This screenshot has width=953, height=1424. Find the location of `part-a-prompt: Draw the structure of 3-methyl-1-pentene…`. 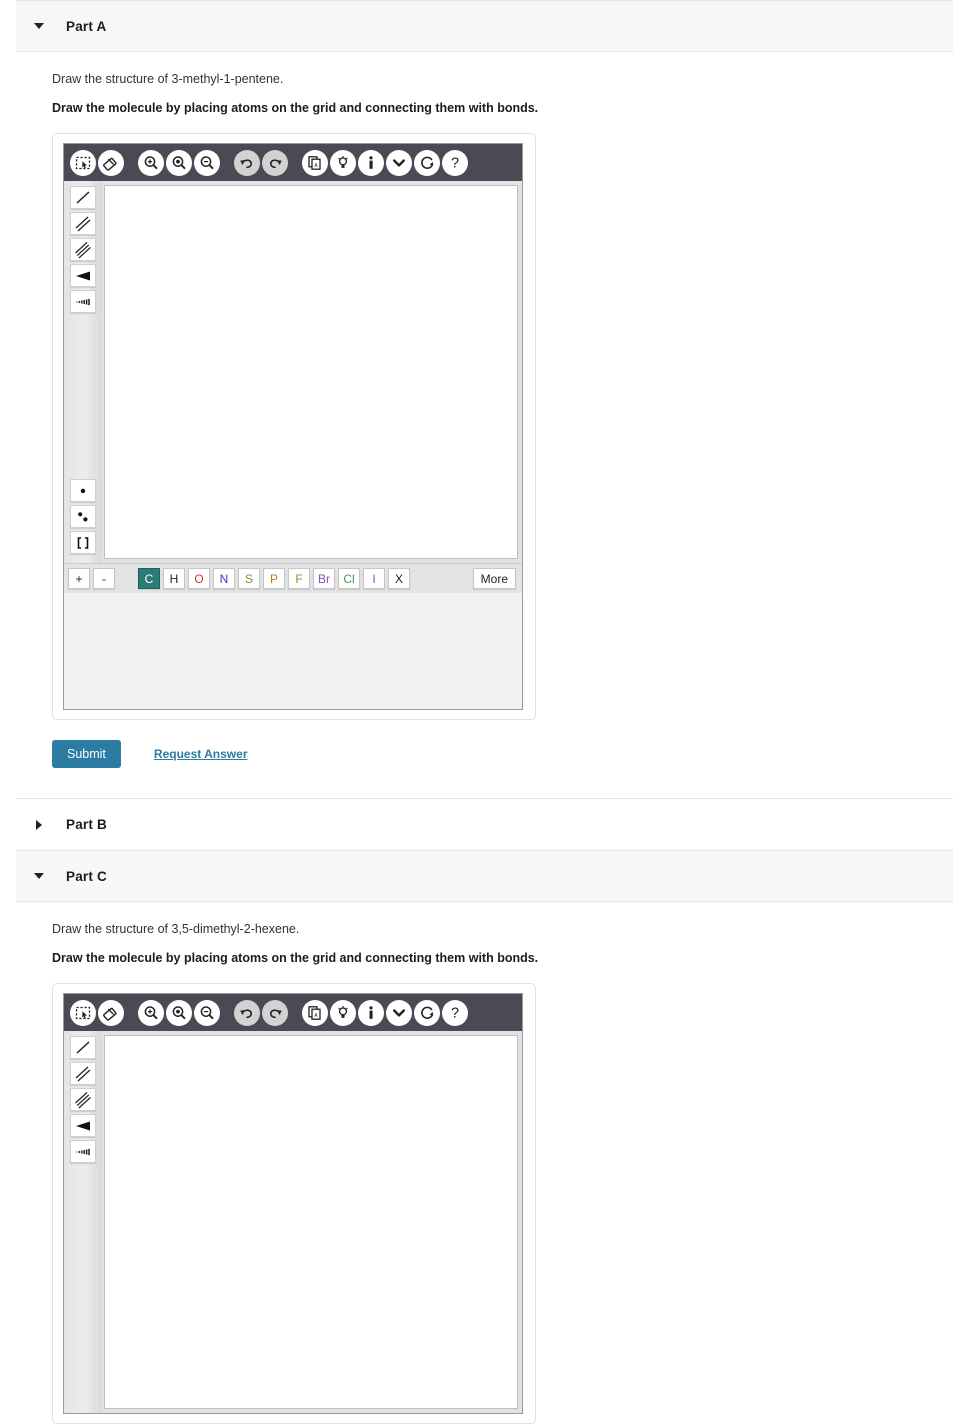

part-a-prompt: Draw the structure of 3-methyl-1-pentene… is located at coordinates (168, 79).